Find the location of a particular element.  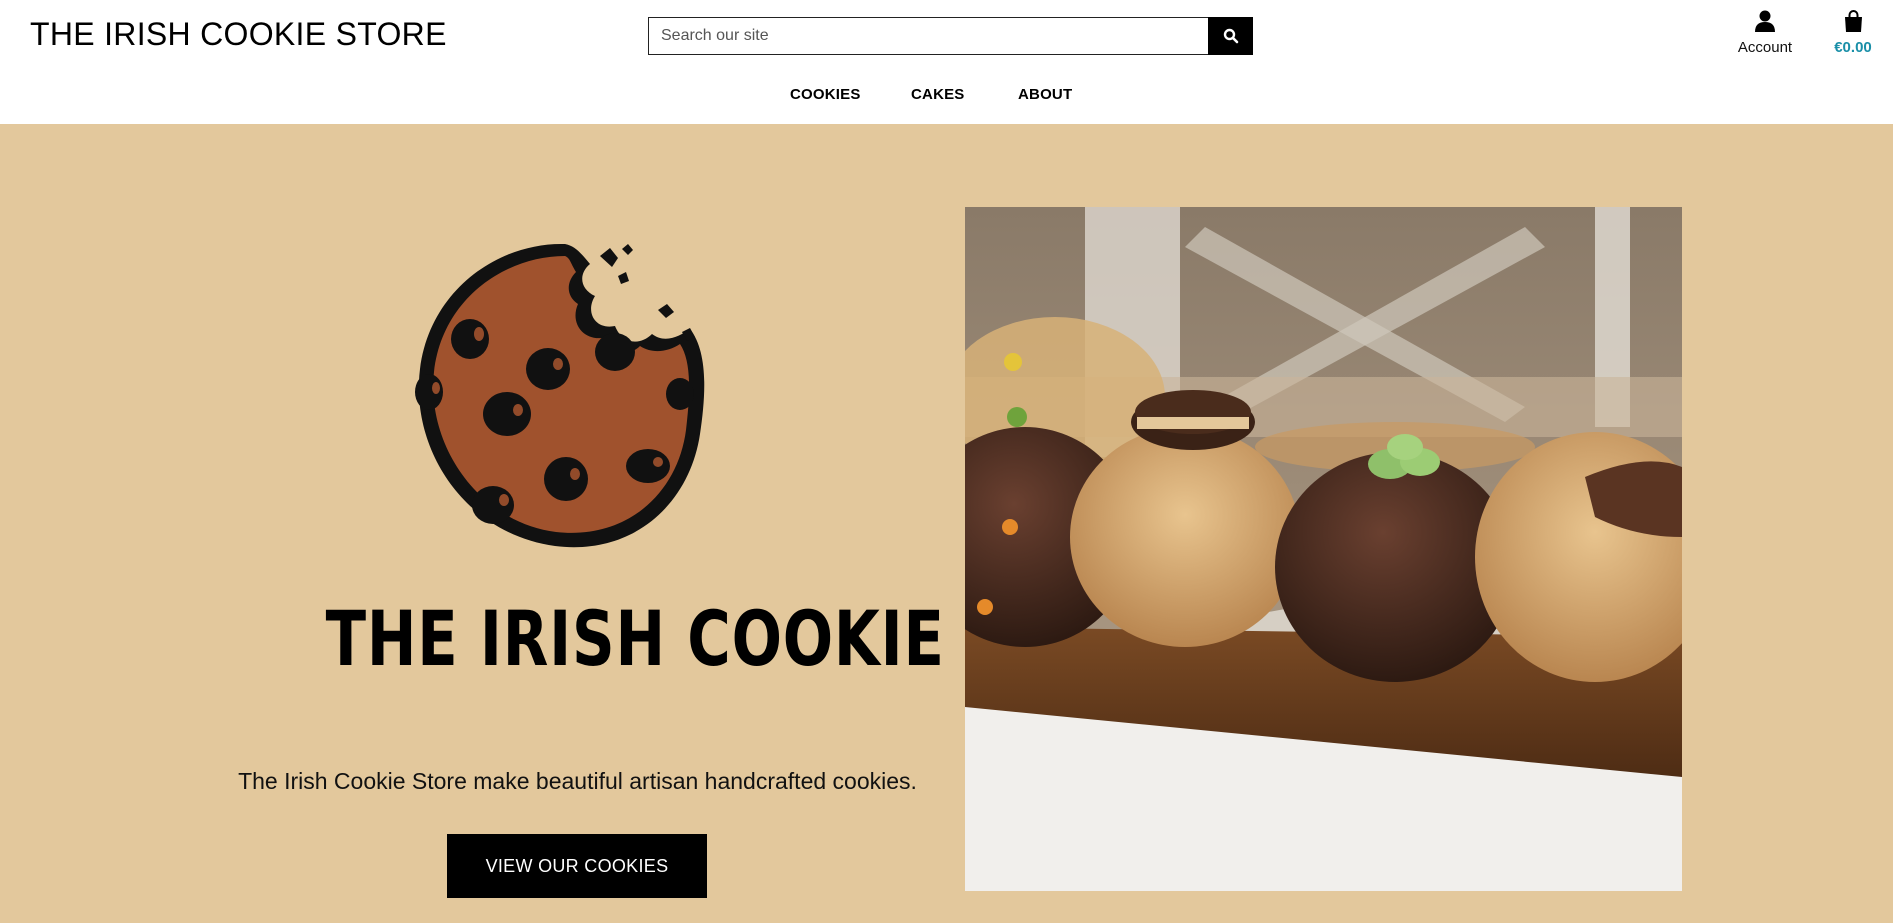

nav-item-cakes: CAKES is located at coordinates (938, 94).